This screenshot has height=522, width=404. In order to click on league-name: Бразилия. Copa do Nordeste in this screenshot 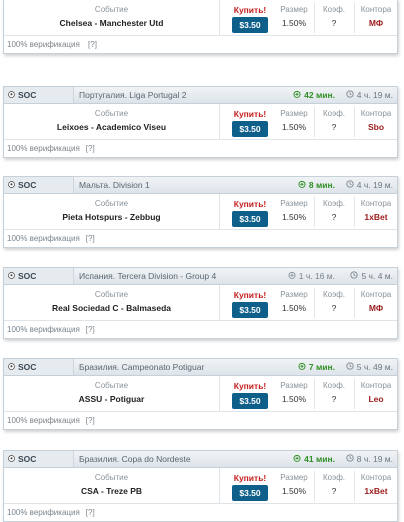, I will do `click(135, 459)`.